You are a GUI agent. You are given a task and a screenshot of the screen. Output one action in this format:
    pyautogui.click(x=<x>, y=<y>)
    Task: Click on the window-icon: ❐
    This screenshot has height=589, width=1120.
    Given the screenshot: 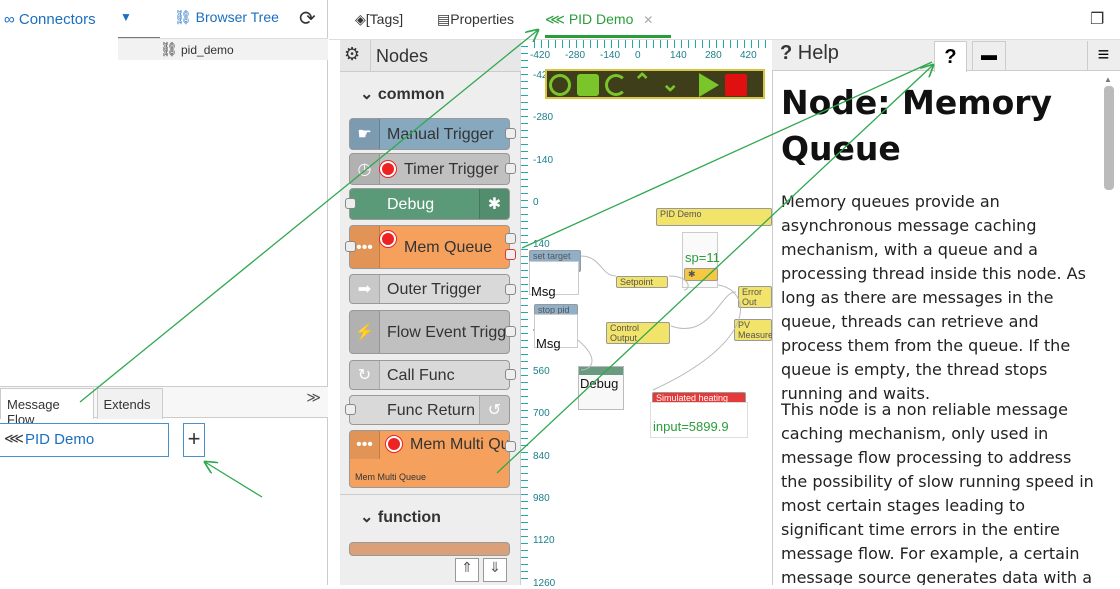 What is the action you would take?
    pyautogui.click(x=1097, y=19)
    